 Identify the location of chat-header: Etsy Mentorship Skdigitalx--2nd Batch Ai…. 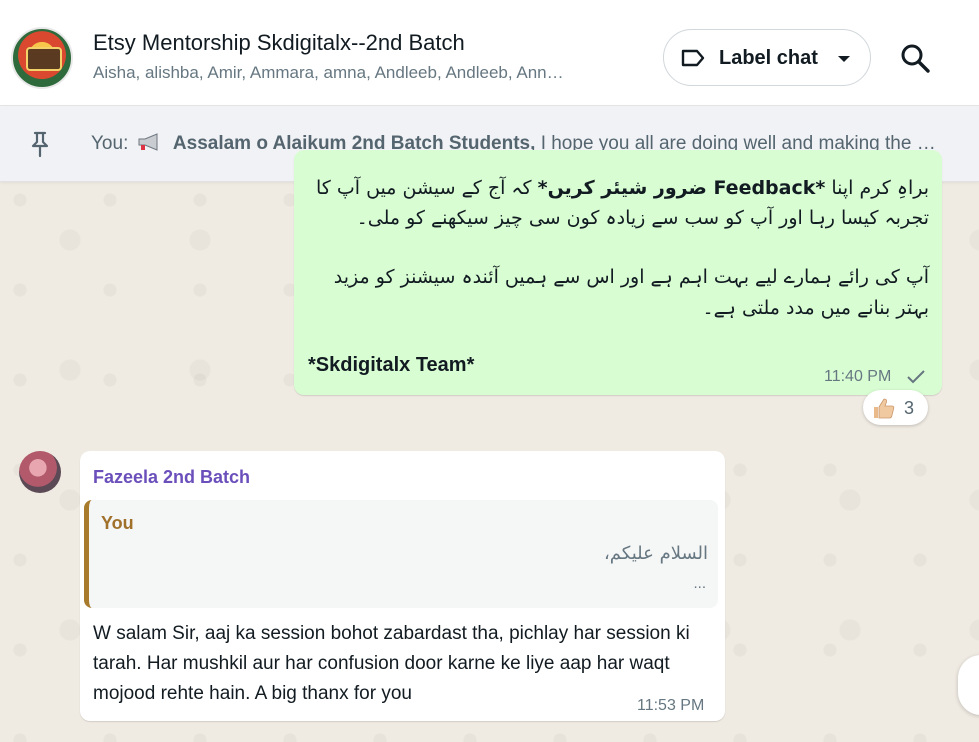
(489, 53).